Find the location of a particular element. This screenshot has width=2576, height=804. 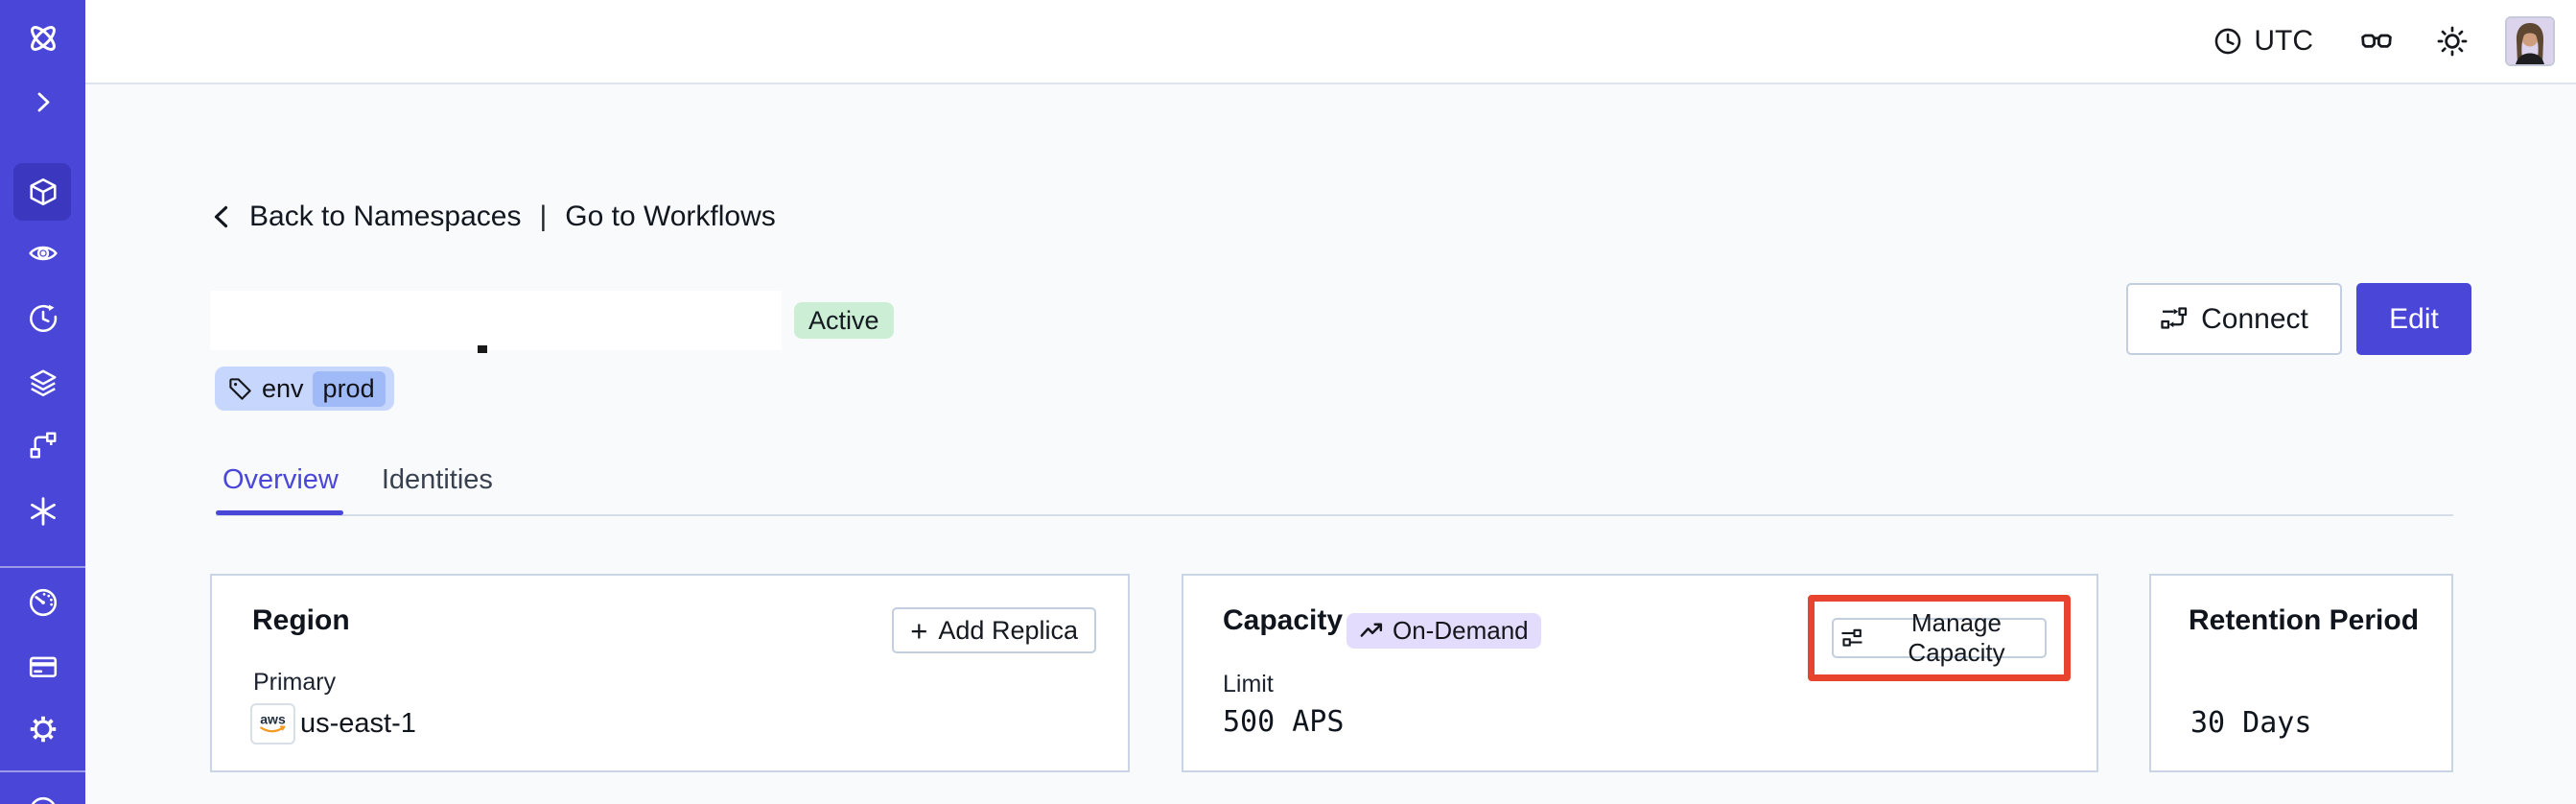

expand-sidebar-chevron-icon is located at coordinates (42, 102).